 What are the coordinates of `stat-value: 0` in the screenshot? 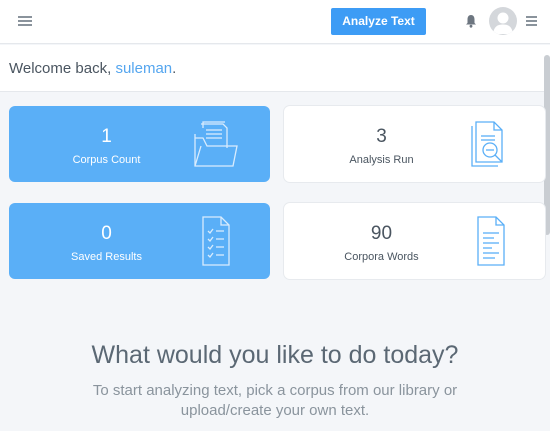 It's located at (106, 233).